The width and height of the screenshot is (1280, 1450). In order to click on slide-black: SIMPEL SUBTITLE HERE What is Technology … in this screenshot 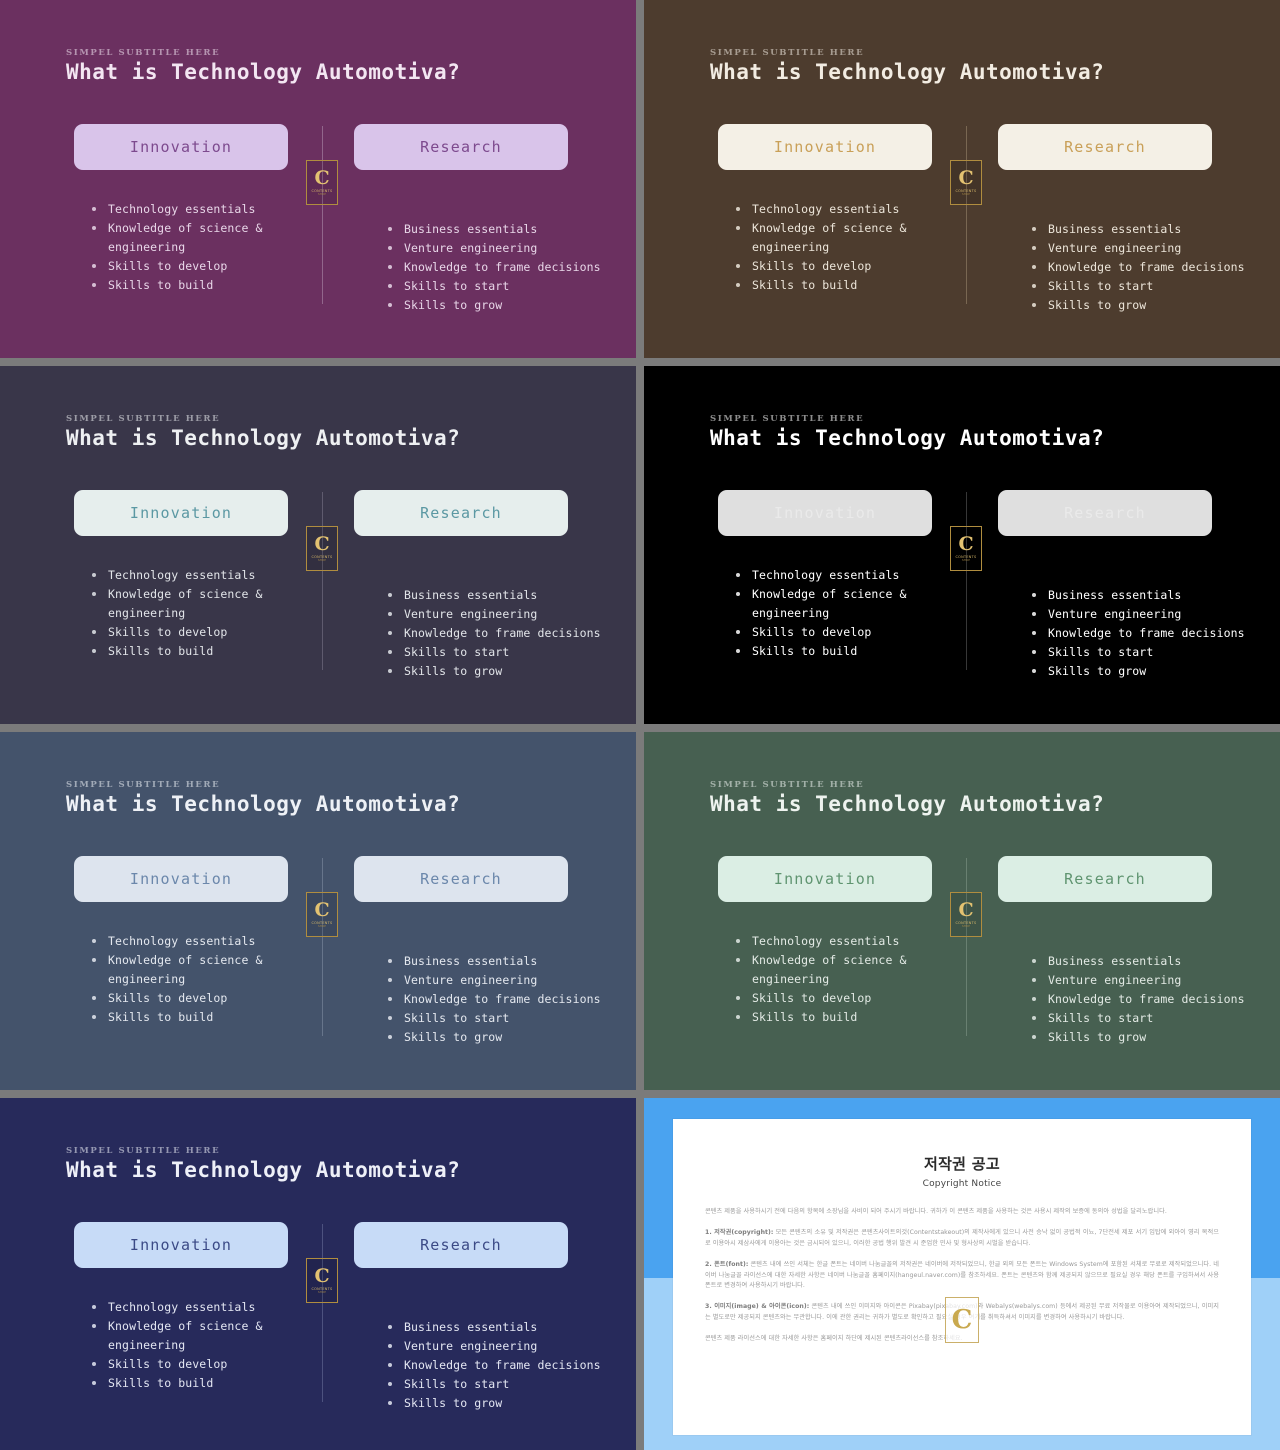, I will do `click(962, 545)`.